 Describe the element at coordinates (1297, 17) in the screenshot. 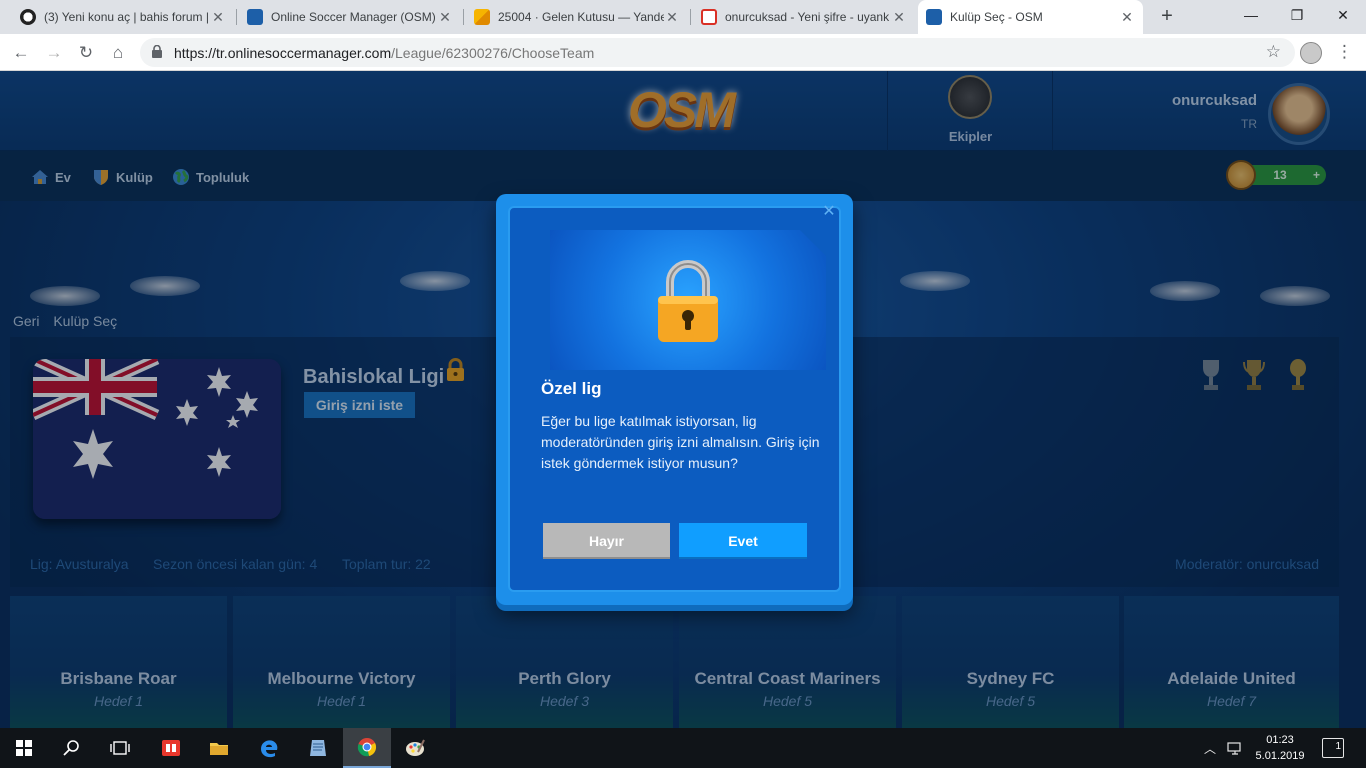

I see `maximize-icon: ❐` at that location.